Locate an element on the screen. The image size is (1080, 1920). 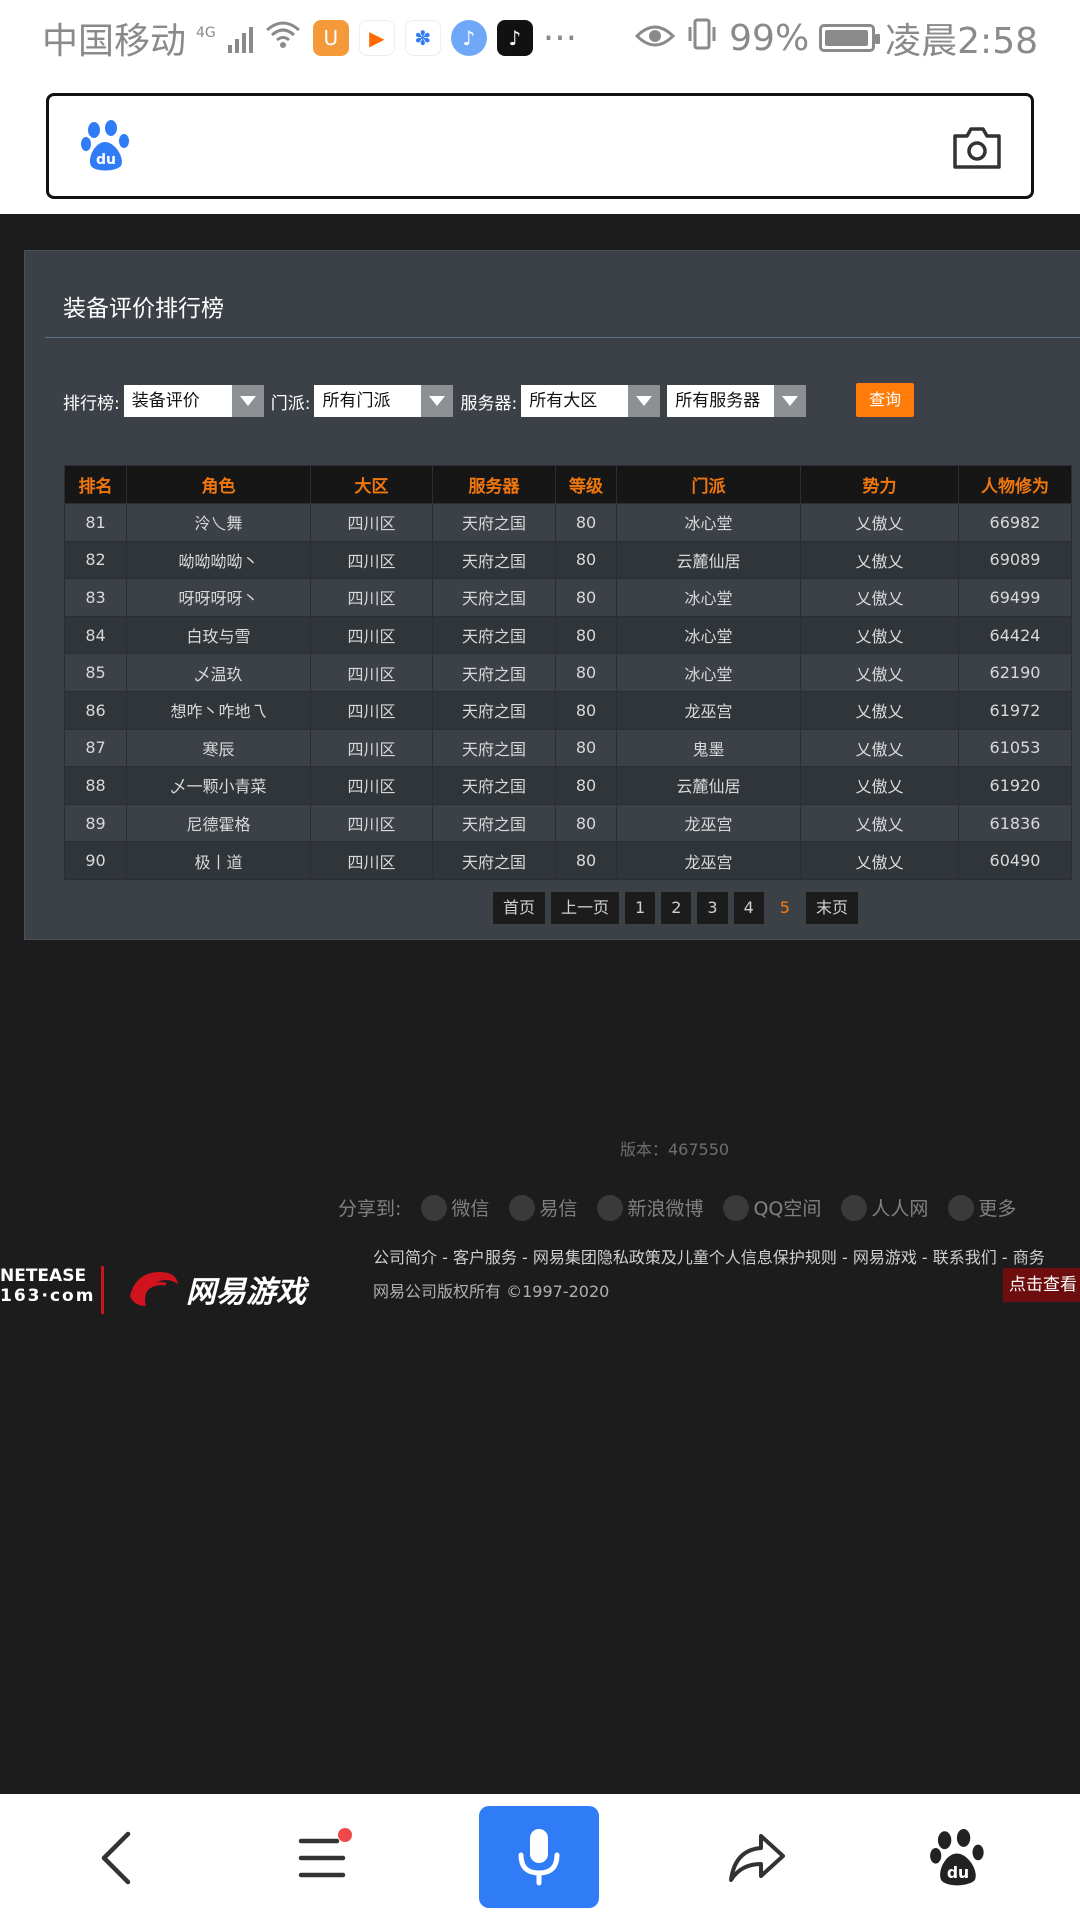
column-header: 门派 is located at coordinates (708, 484).